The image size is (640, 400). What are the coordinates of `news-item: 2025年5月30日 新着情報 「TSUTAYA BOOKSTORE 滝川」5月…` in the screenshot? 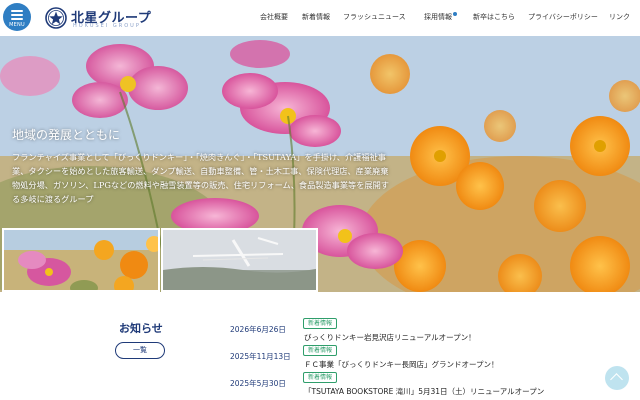 It's located at (320, 385).